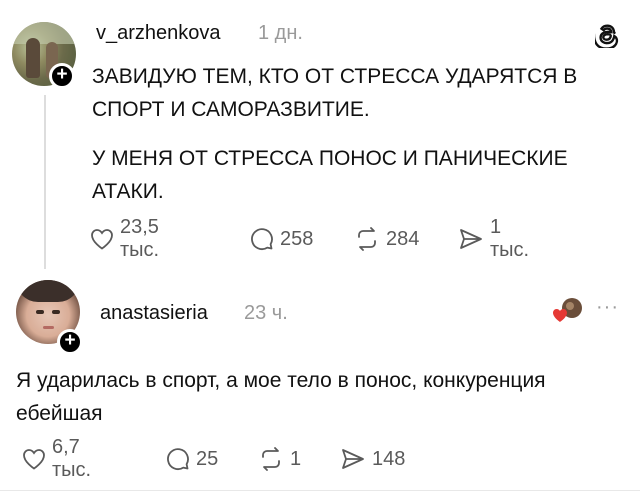  Describe the element at coordinates (297, 238) in the screenshot. I see `post-reply-count: 258` at that location.